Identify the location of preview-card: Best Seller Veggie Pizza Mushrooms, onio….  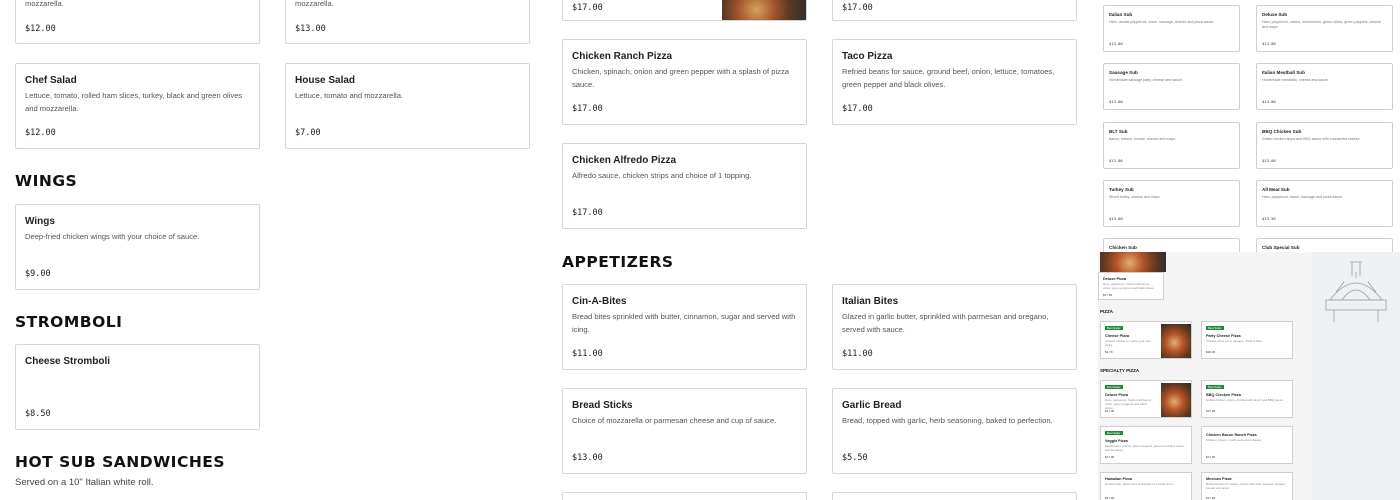
(1146, 445).